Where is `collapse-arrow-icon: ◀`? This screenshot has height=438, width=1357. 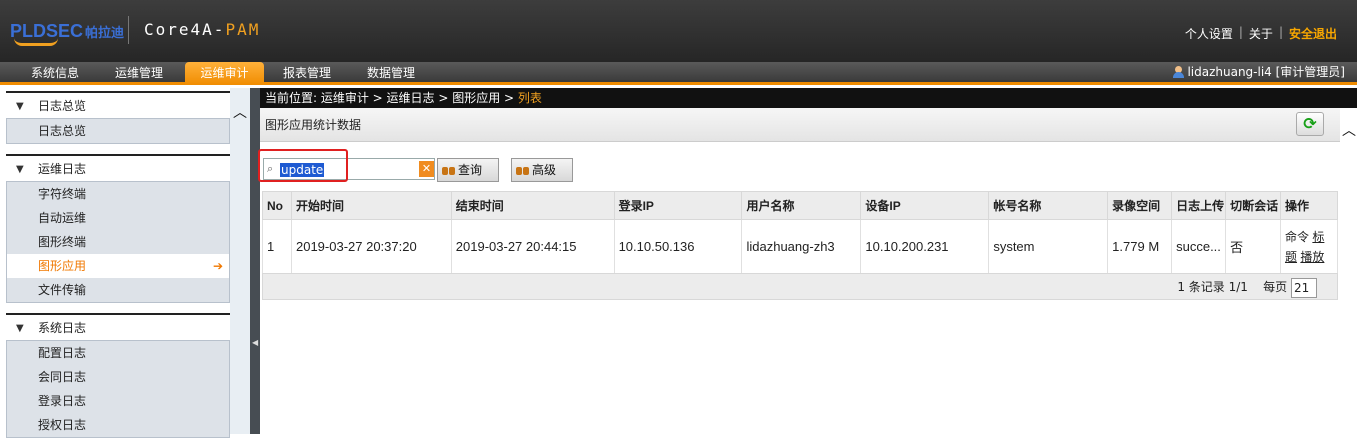
collapse-arrow-icon: ◀ is located at coordinates (255, 342).